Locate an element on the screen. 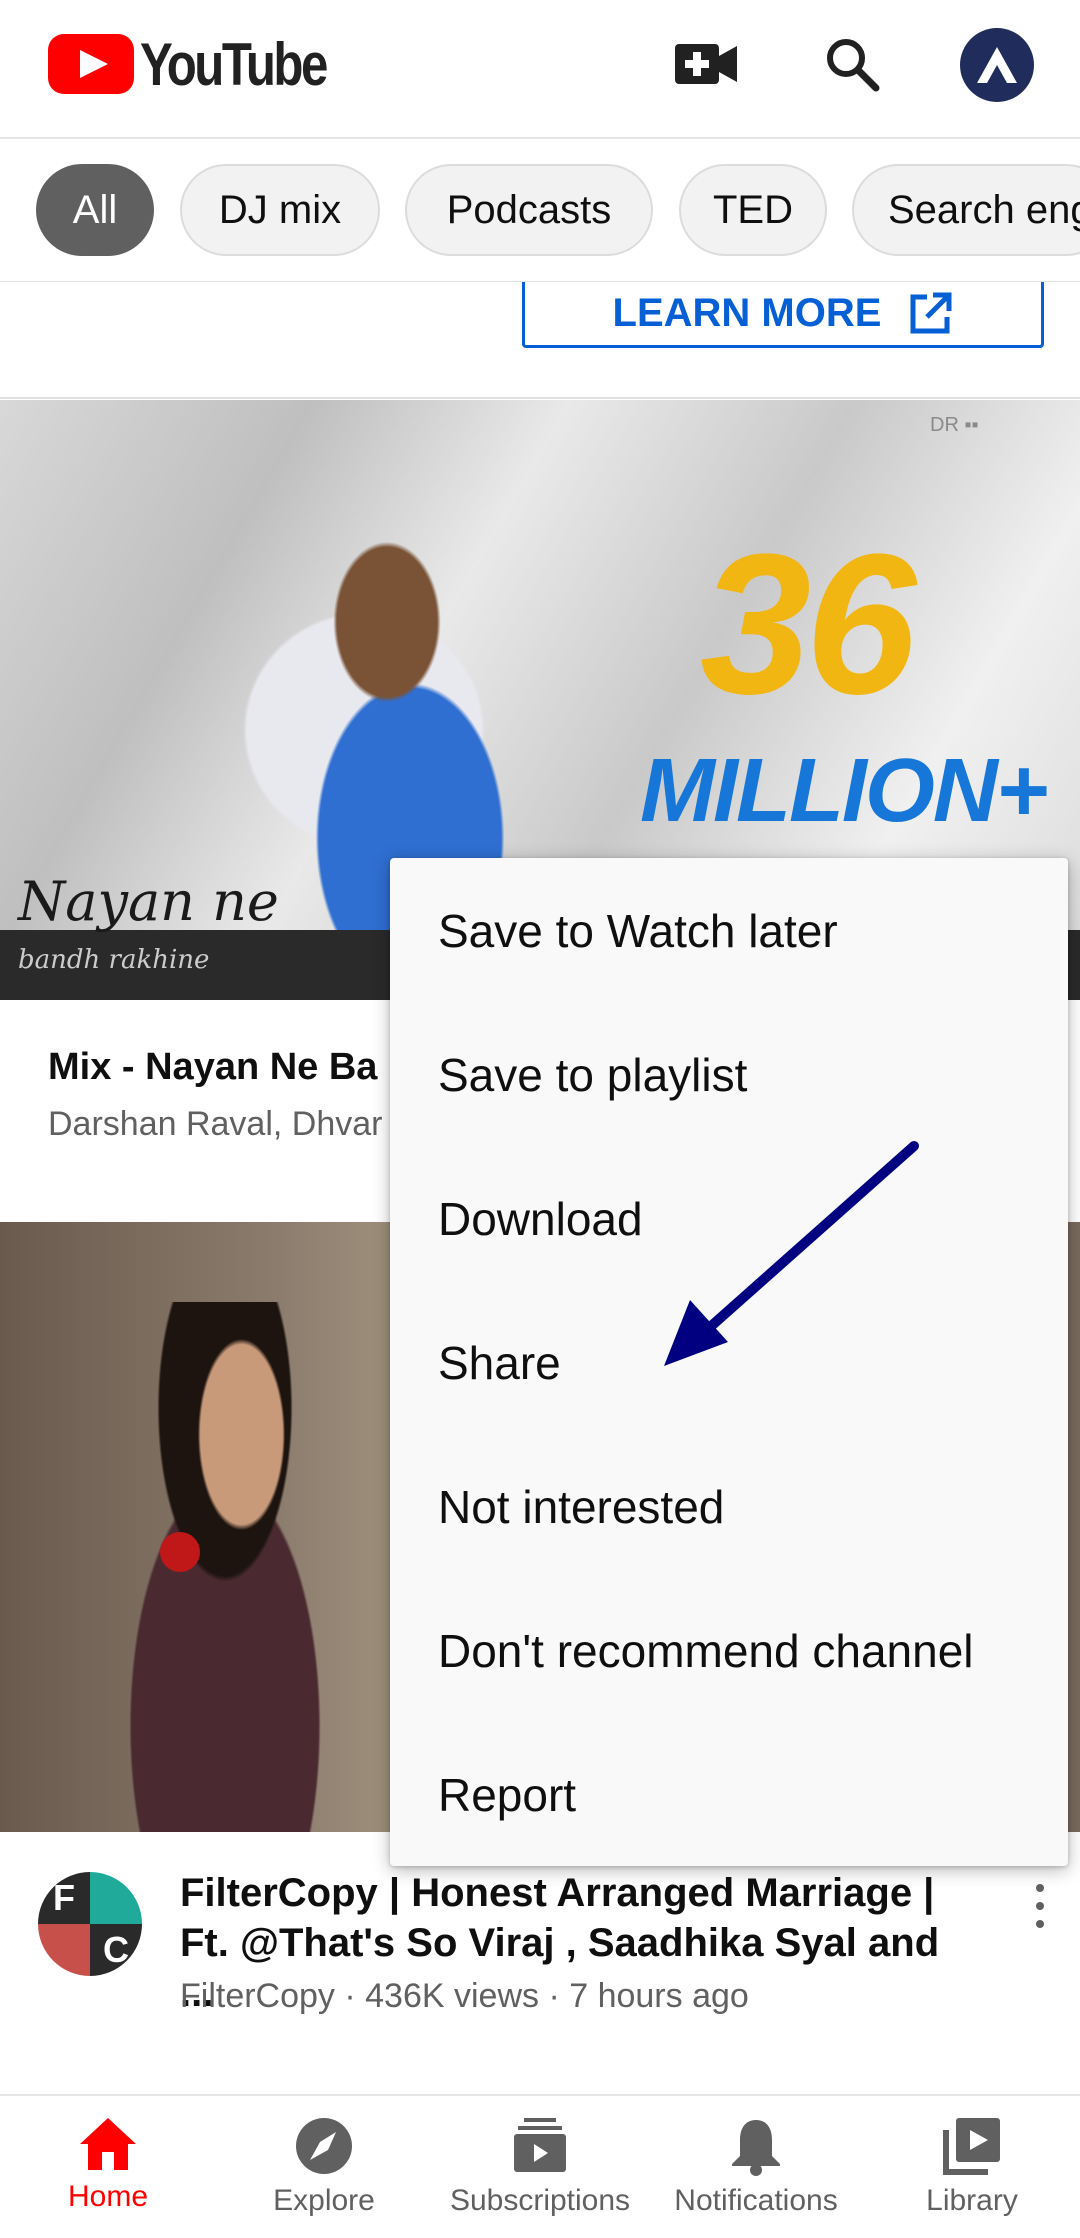 The image size is (1080, 2238). nav-label: Subscriptions is located at coordinates (540, 2200).